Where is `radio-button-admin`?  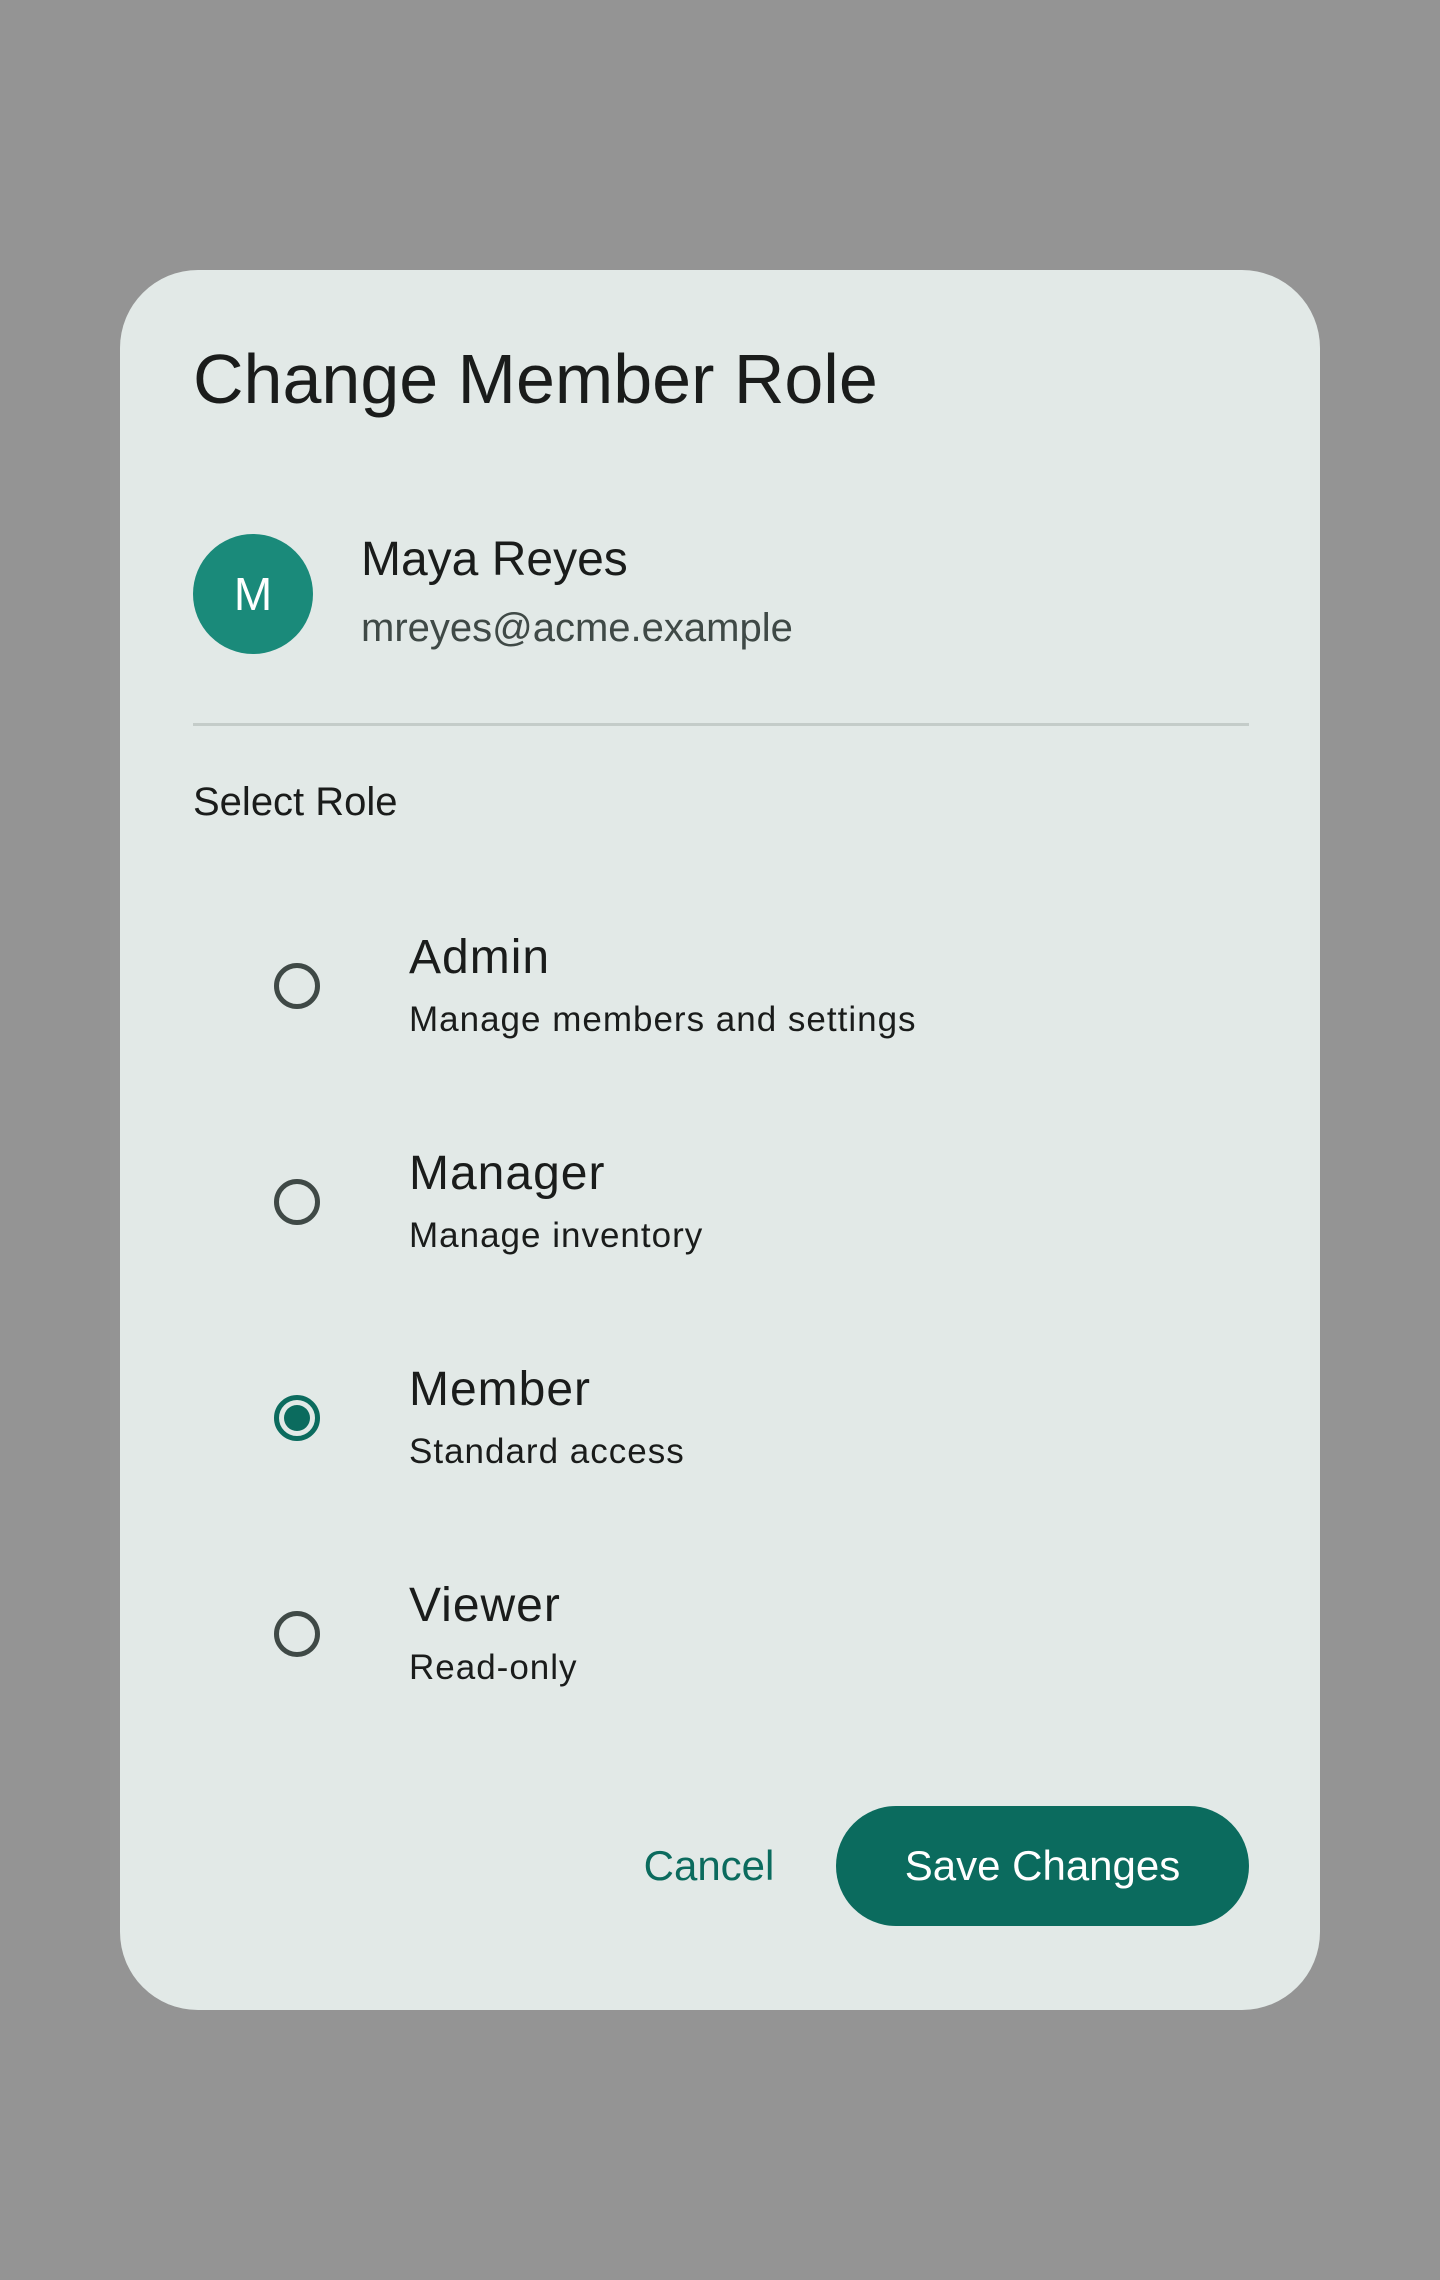
radio-button-admin is located at coordinates (297, 986).